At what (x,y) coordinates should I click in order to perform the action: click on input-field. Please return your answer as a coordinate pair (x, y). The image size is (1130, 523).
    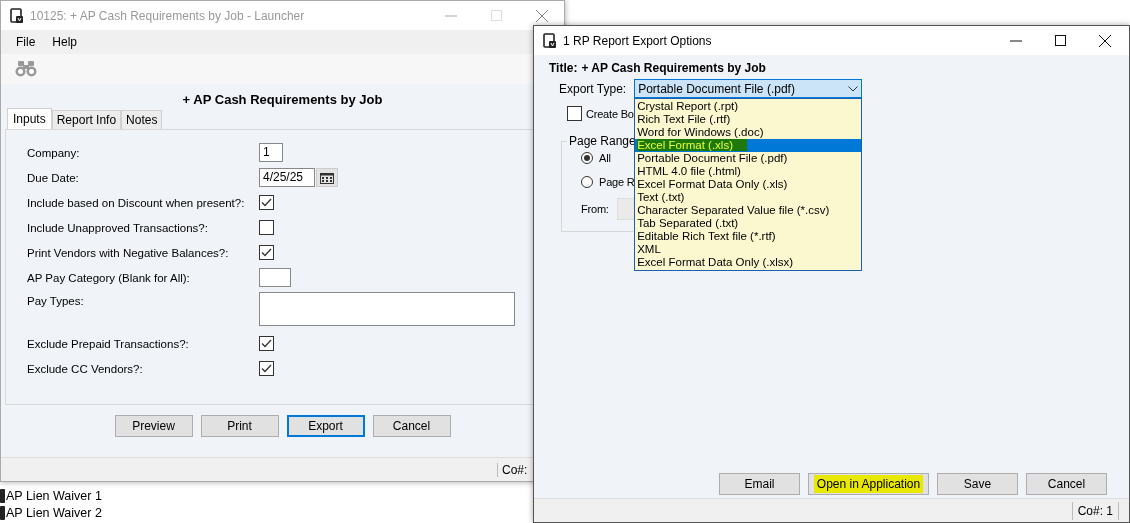
    Looking at the image, I should click on (275, 277).